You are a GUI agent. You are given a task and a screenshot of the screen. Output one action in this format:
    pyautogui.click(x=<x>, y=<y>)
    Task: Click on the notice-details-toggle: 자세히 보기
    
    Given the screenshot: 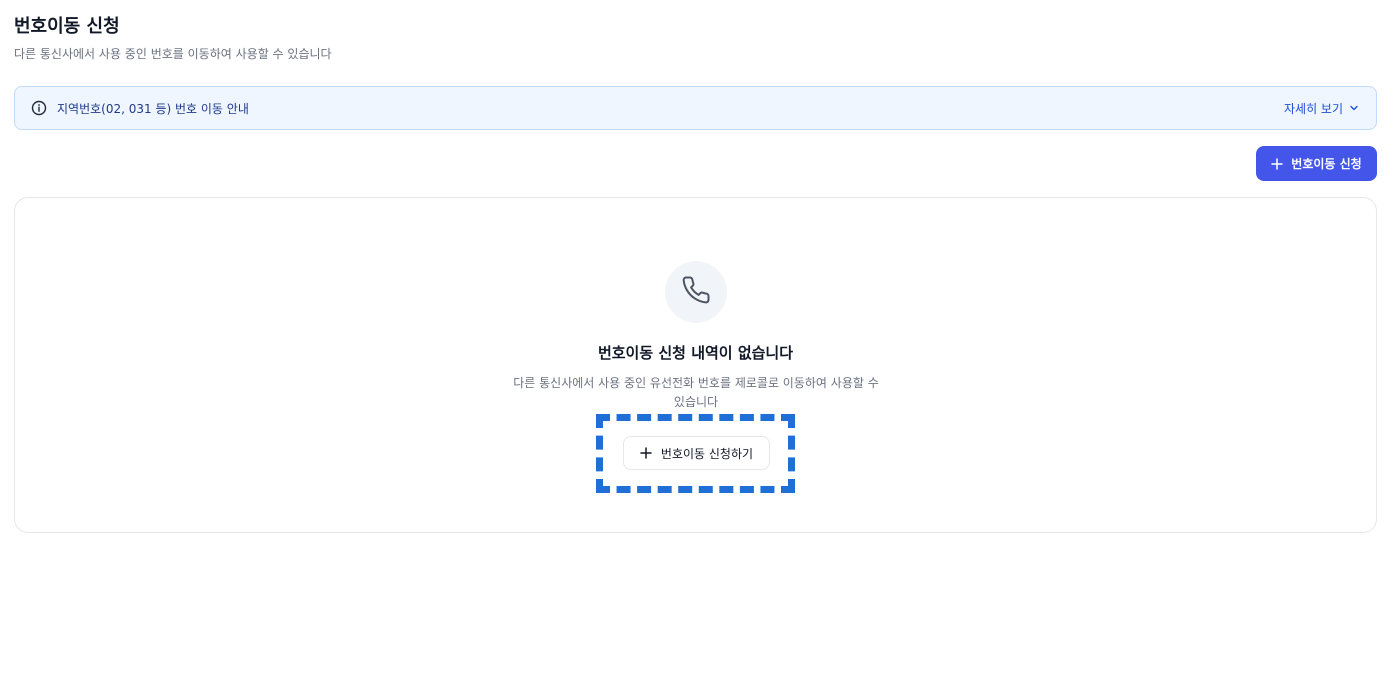 What is the action you would take?
    pyautogui.click(x=1322, y=108)
    